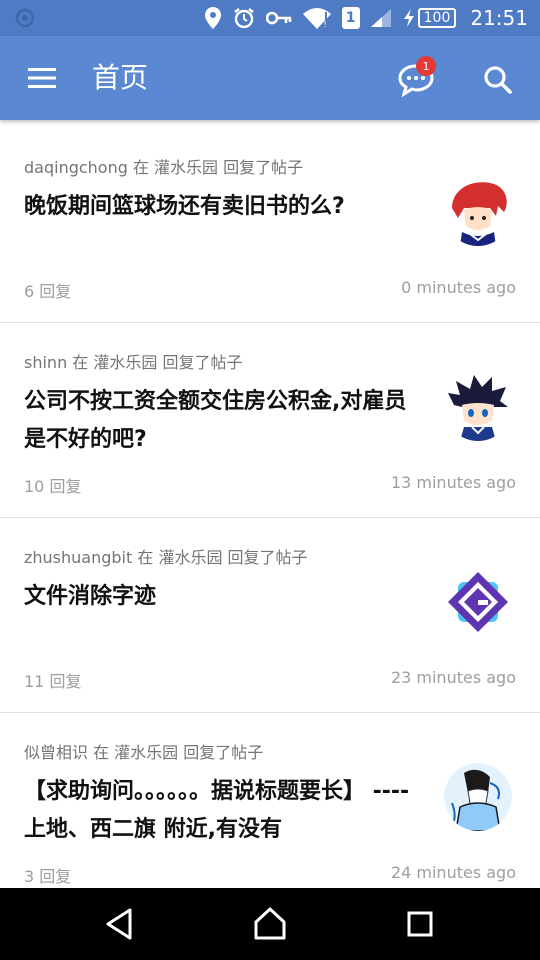 The height and width of the screenshot is (960, 540). I want to click on reply-count: 6 回复, so click(48, 291).